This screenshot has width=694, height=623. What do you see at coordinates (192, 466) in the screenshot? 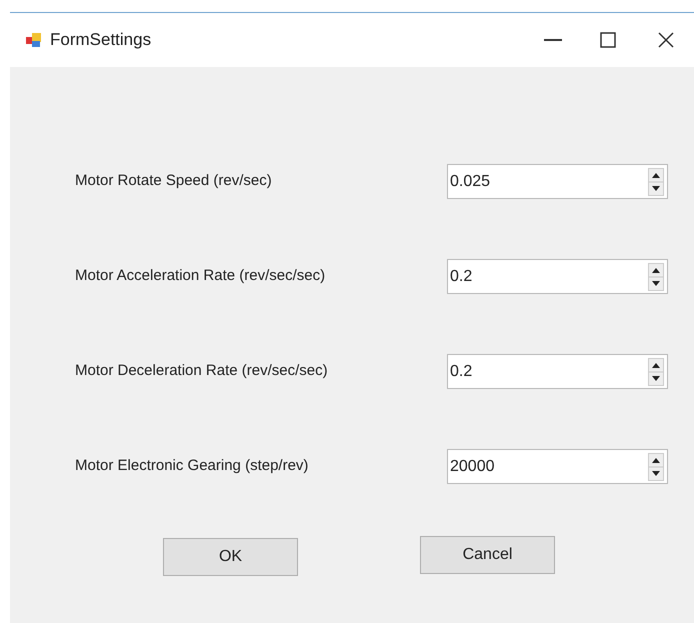
I see `setting-label: Motor Electronic Gearing (step/rev)` at bounding box center [192, 466].